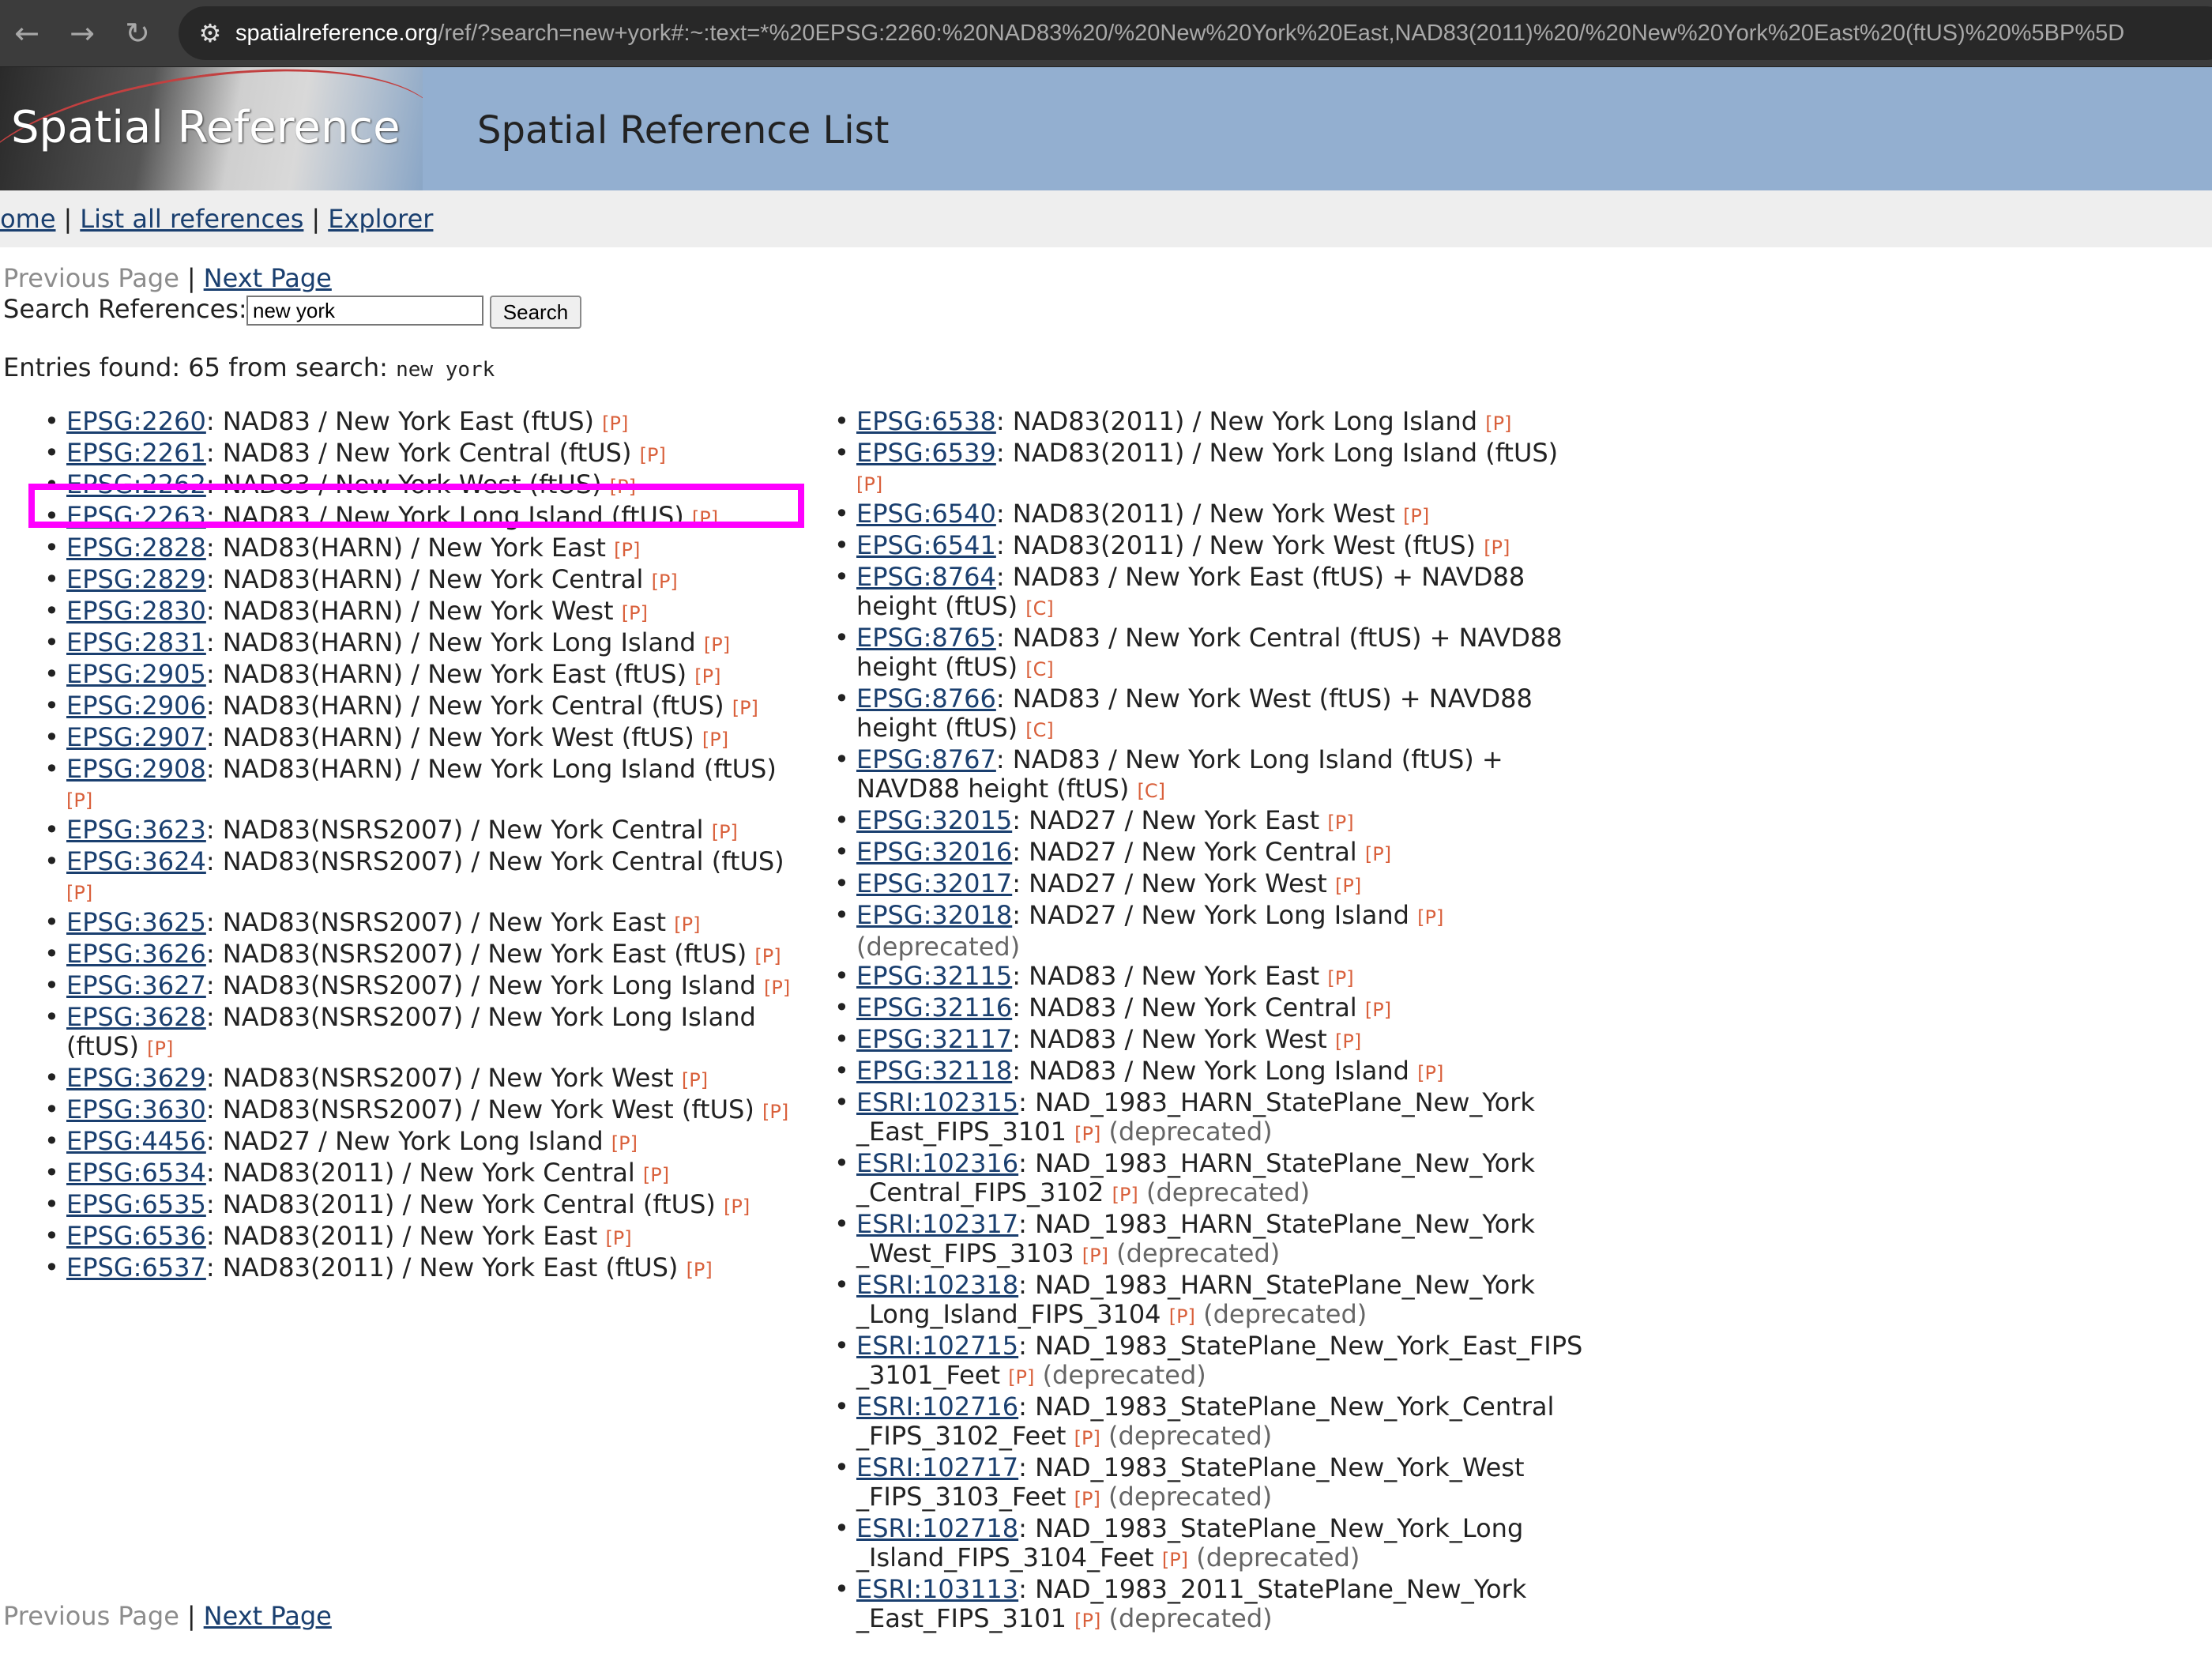  Describe the element at coordinates (926, 421) in the screenshot. I see `reference-code-link: EPSG:6538` at that location.